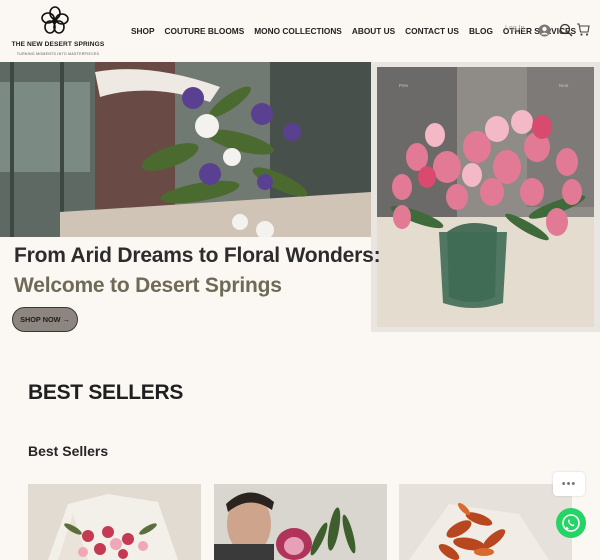 The height and width of the screenshot is (560, 600). I want to click on hero-subheadline: Welcome to Desert Springs, so click(148, 285).